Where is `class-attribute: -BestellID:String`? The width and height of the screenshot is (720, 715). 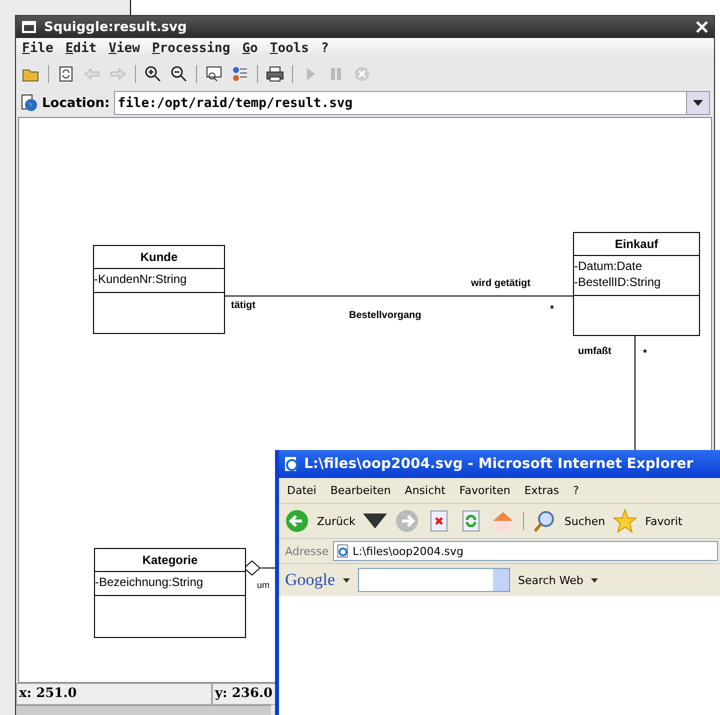 class-attribute: -BestellID:String is located at coordinates (618, 282).